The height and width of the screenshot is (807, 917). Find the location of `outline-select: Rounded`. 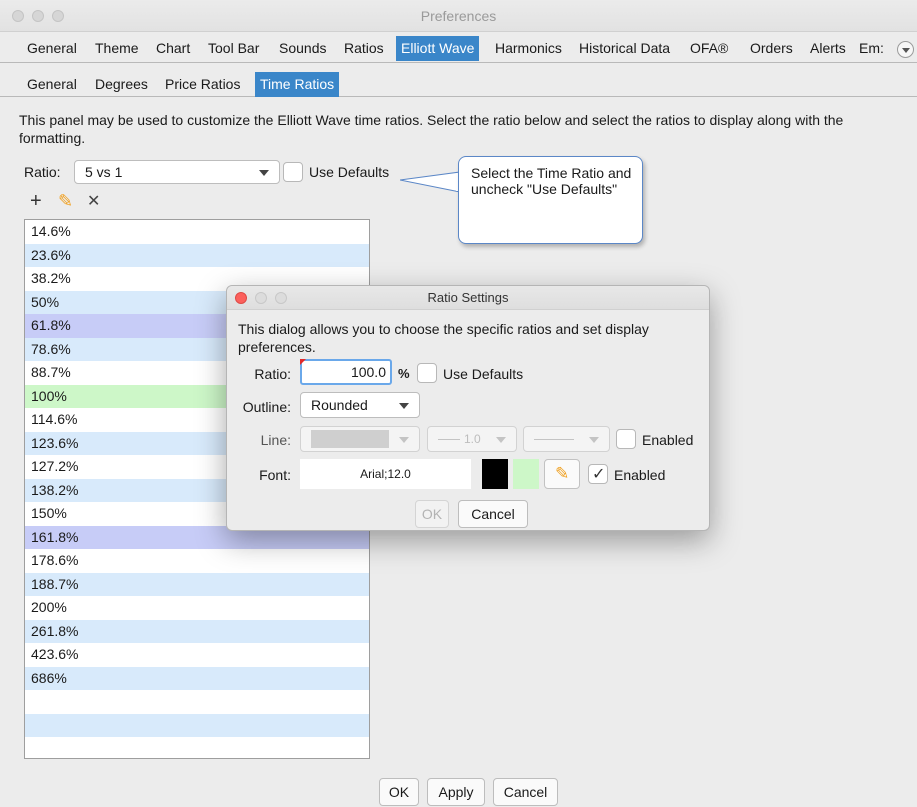

outline-select: Rounded is located at coordinates (360, 405).